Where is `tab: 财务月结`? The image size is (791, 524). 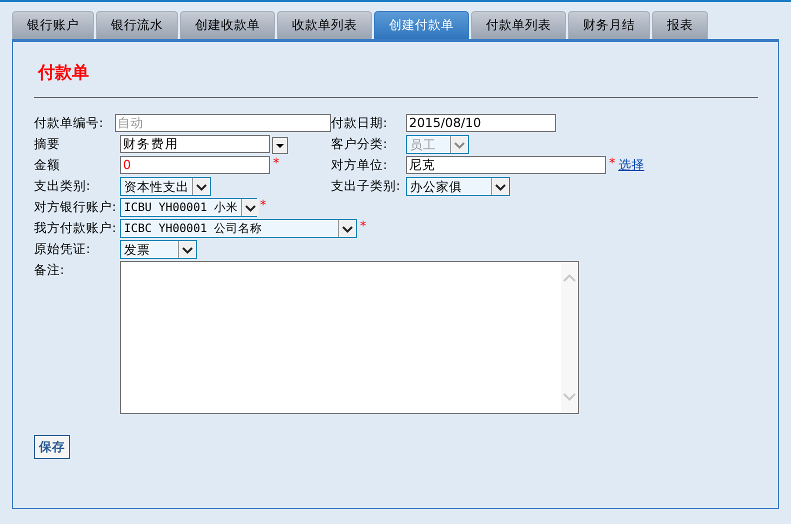
tab: 财务月结 is located at coordinates (609, 25).